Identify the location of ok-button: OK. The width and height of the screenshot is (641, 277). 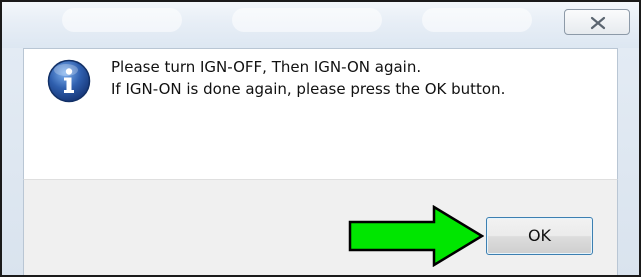
(539, 236).